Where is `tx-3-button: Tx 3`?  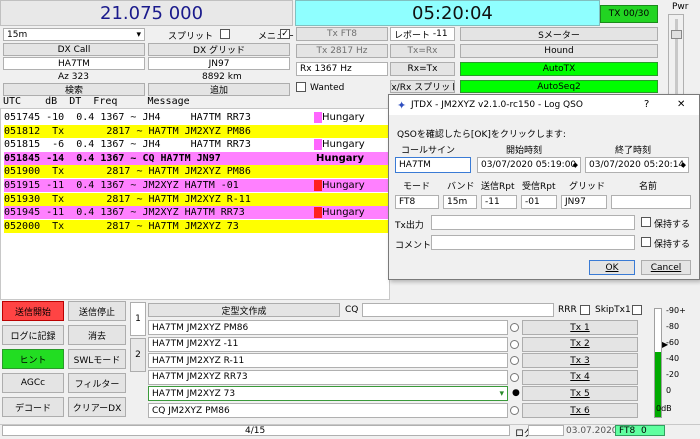
tx-3-button: Tx 3 is located at coordinates (580, 361).